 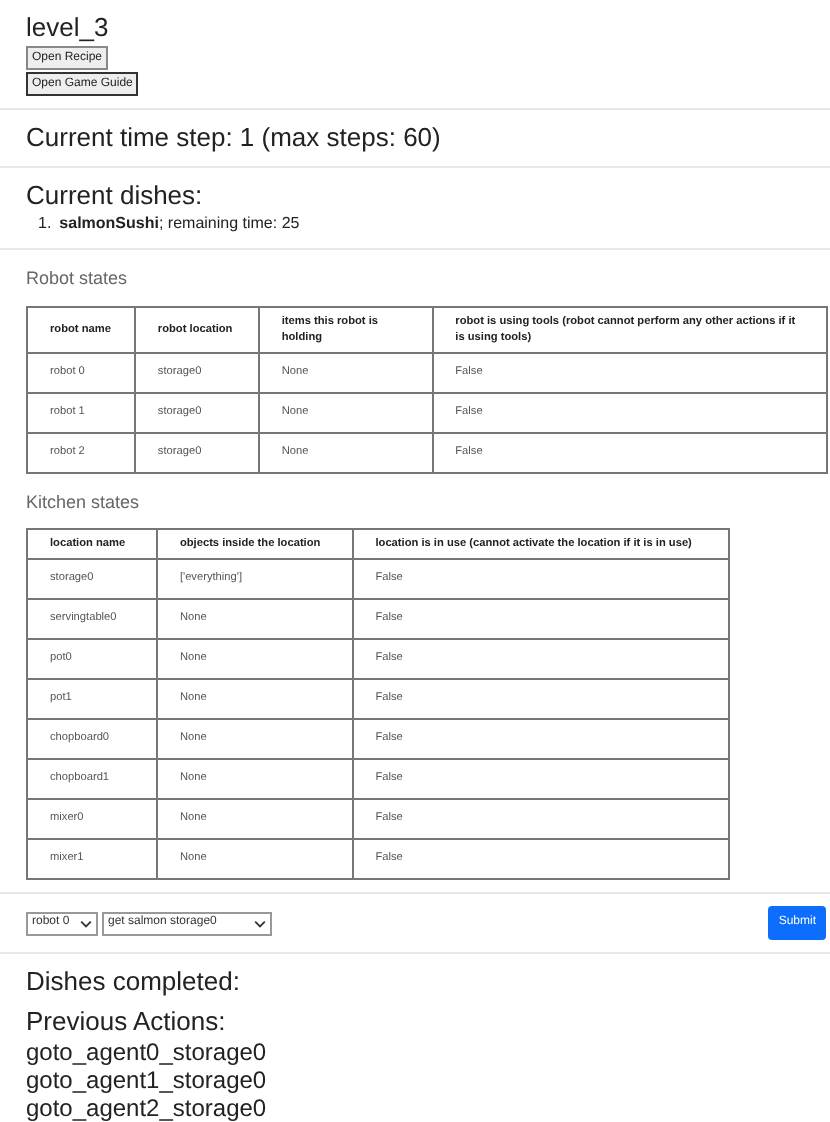 I want to click on list-number: 1., so click(x=45, y=224).